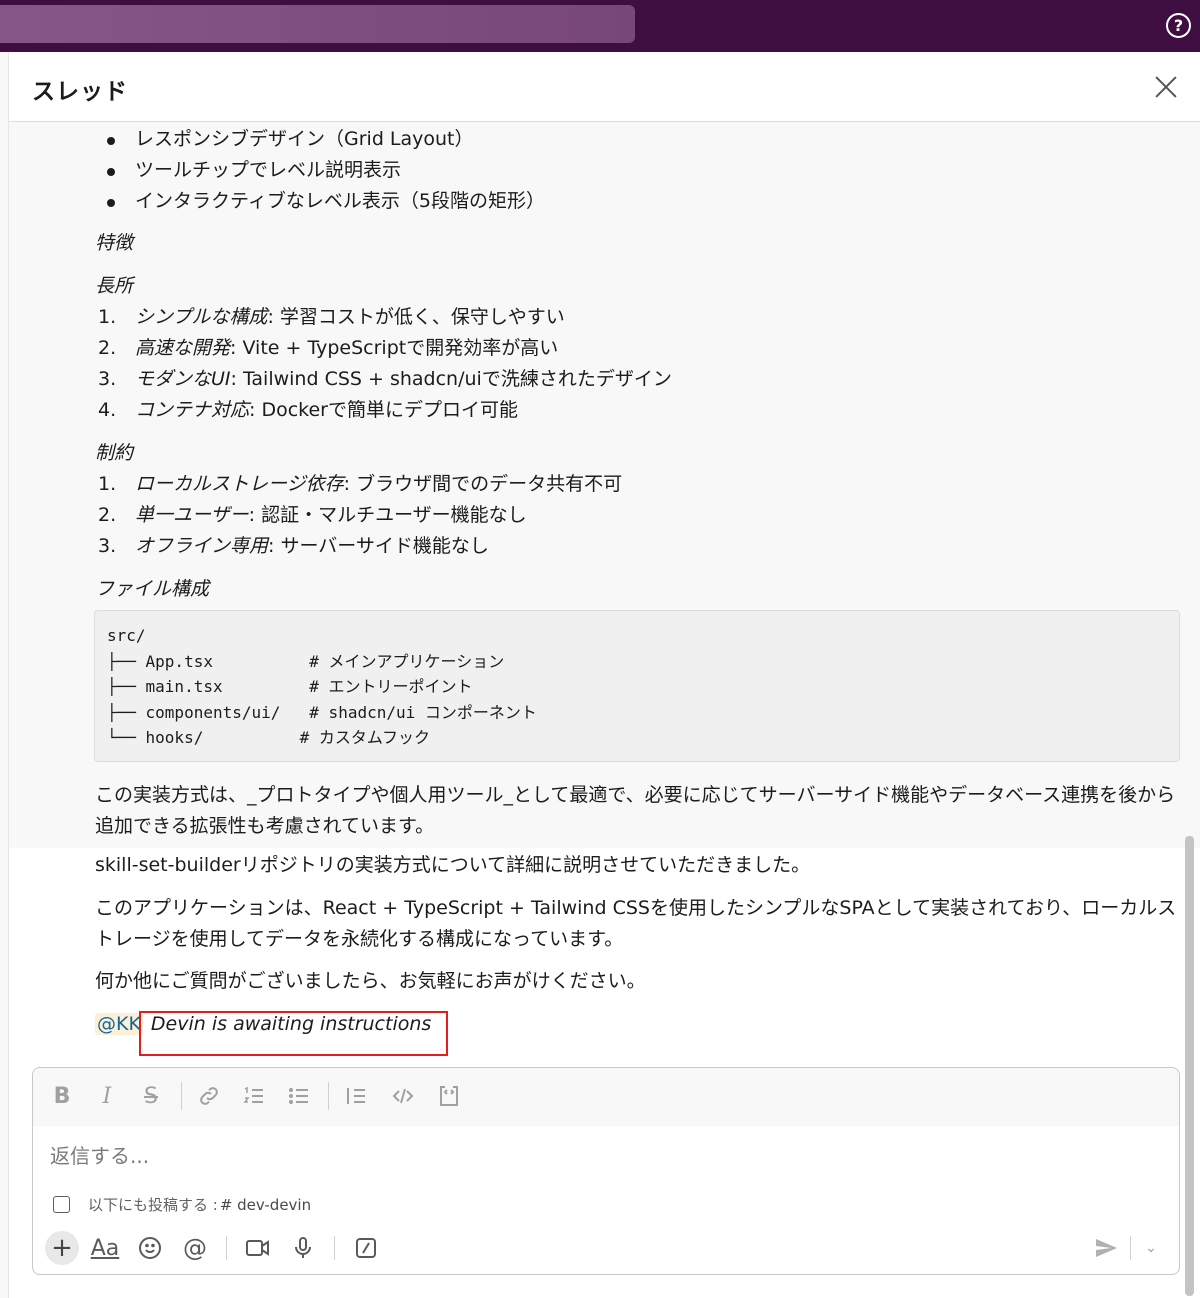 Image resolution: width=1200 pixels, height=1298 pixels. I want to click on section-heading-features: 特徴, so click(114, 243).